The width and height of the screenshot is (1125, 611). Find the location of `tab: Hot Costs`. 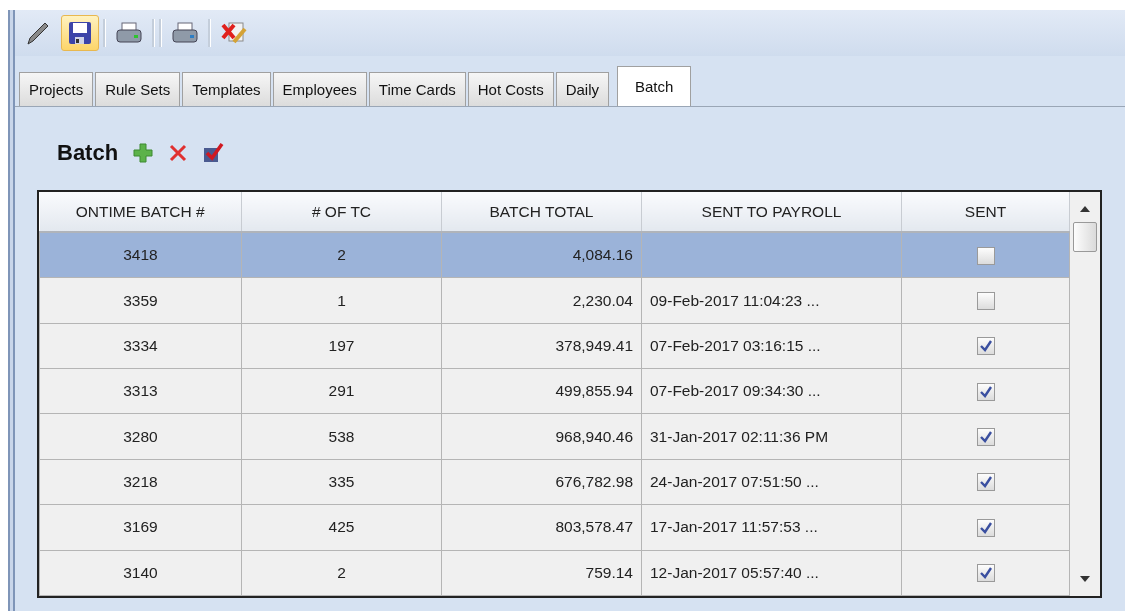

tab: Hot Costs is located at coordinates (510, 89).